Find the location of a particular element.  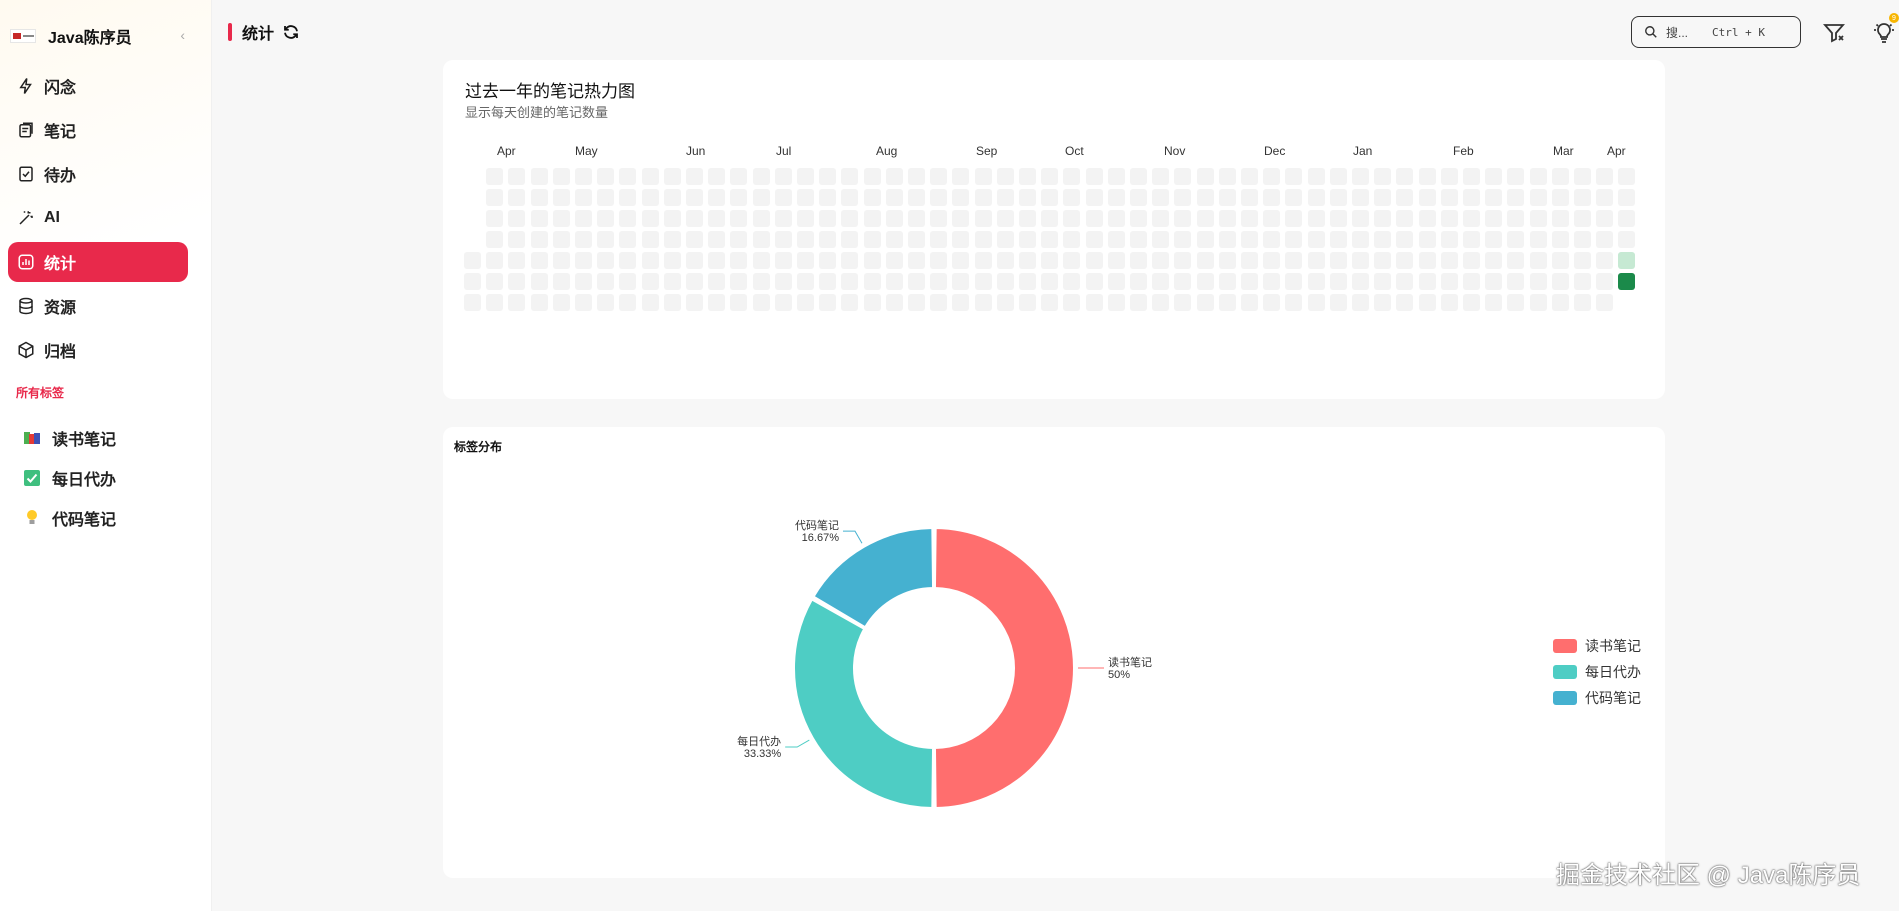

search-box: 搜... Ctrl + K is located at coordinates (1716, 32).